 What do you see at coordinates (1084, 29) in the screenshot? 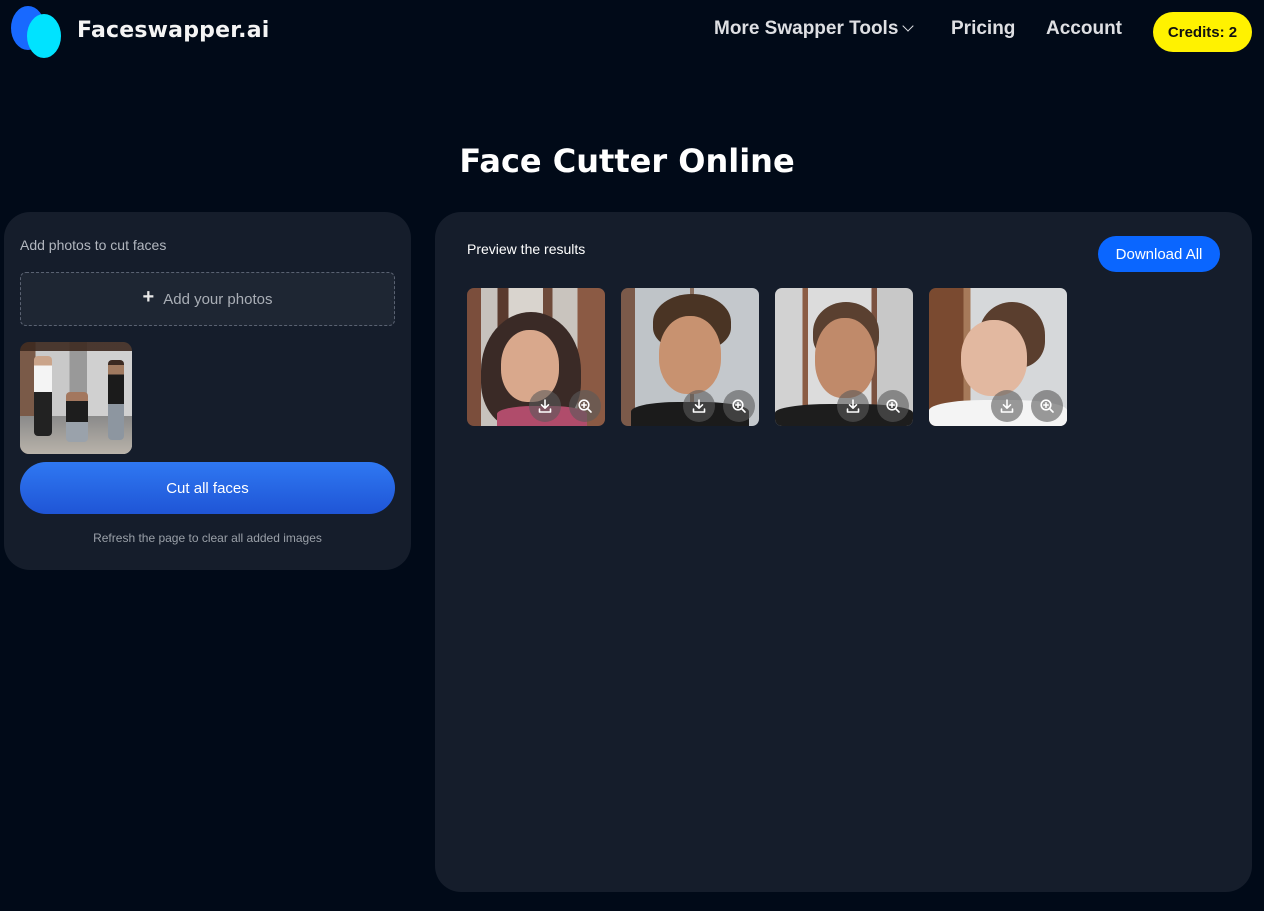
I see `nav-account: Account` at bounding box center [1084, 29].